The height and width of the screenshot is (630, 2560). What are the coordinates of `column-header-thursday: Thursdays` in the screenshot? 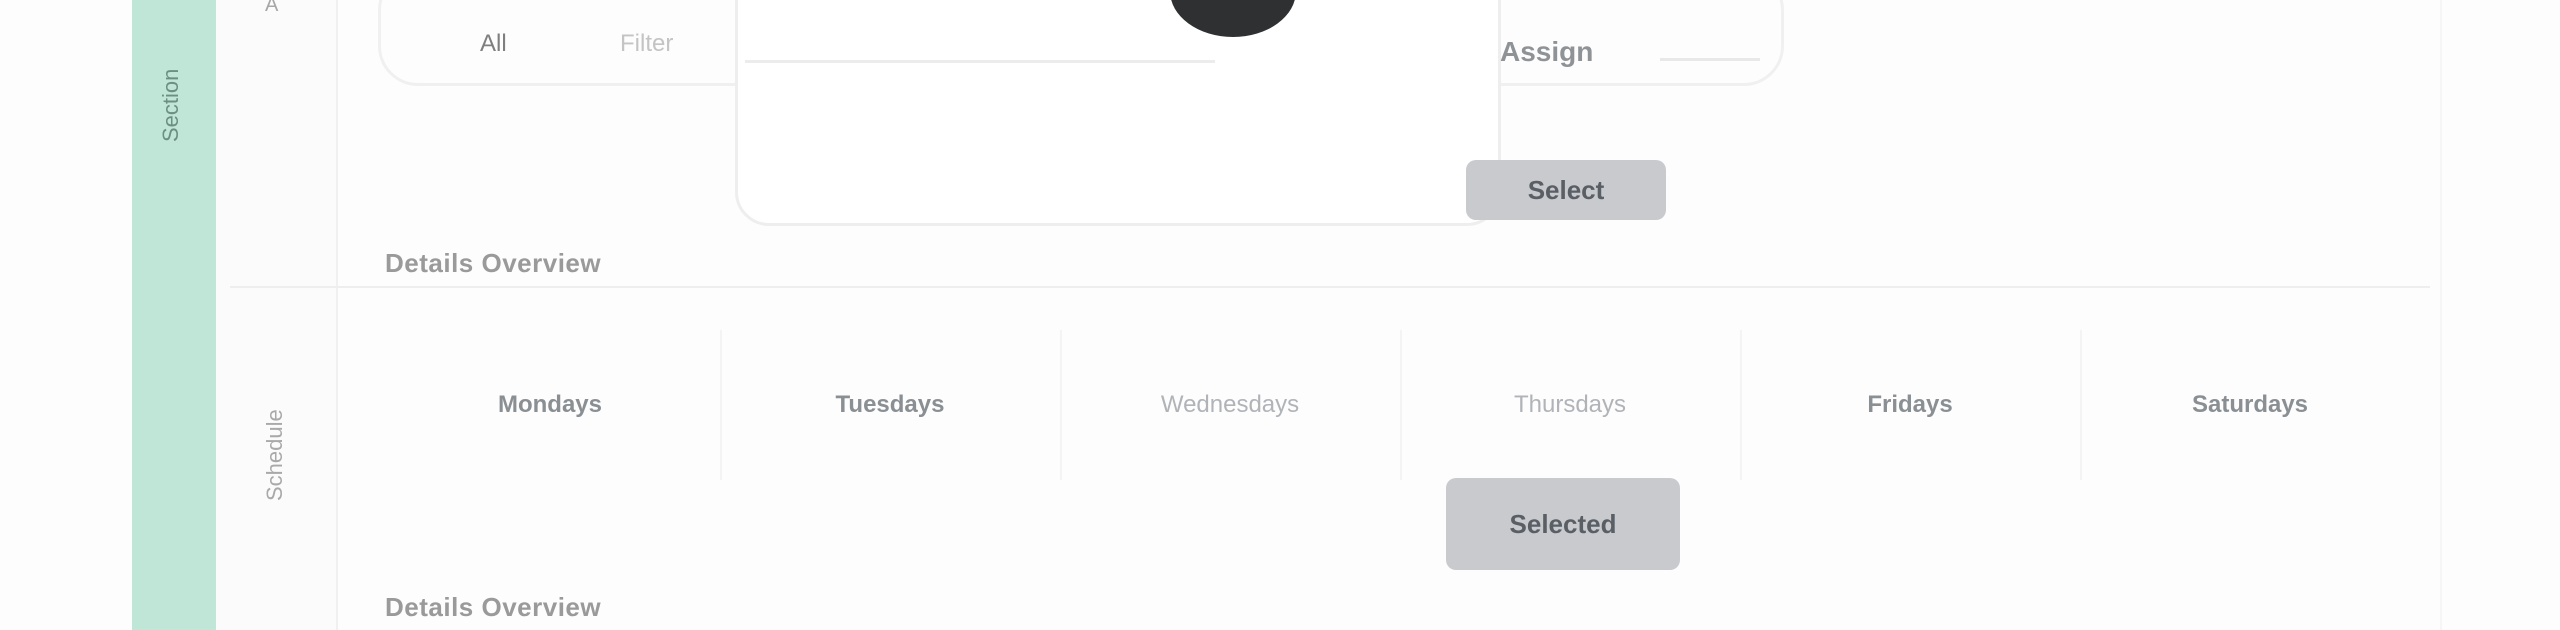 It's located at (1571, 405).